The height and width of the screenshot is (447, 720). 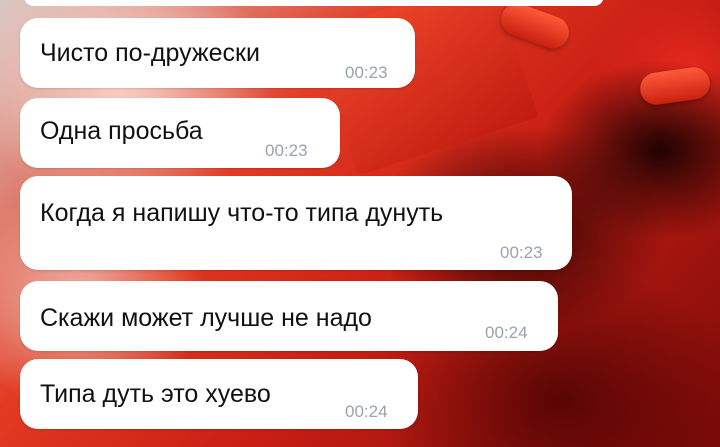 I want to click on message-bubble: Типа дуть это хуево 00:24, so click(x=219, y=394).